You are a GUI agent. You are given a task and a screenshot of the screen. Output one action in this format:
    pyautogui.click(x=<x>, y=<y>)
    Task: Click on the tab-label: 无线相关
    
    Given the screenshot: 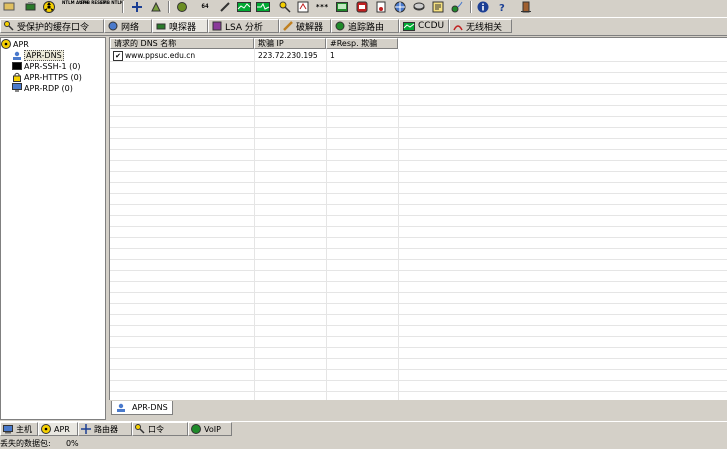 What is the action you would take?
    pyautogui.click(x=484, y=27)
    